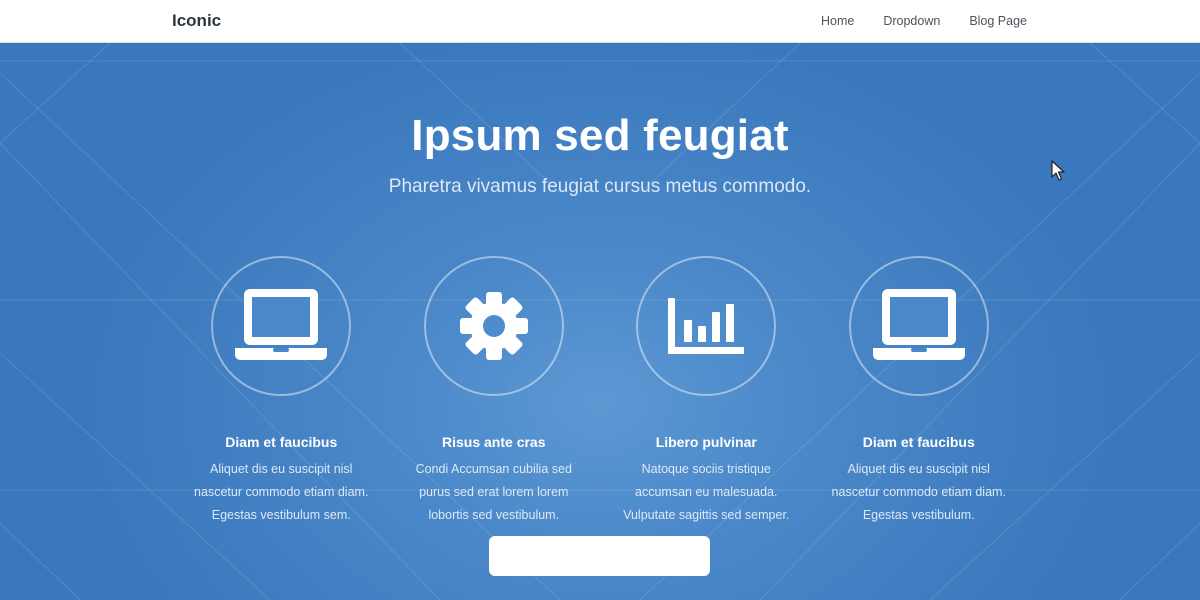  What do you see at coordinates (998, 21) in the screenshot?
I see `nav-link-blog-page: Blog Page` at bounding box center [998, 21].